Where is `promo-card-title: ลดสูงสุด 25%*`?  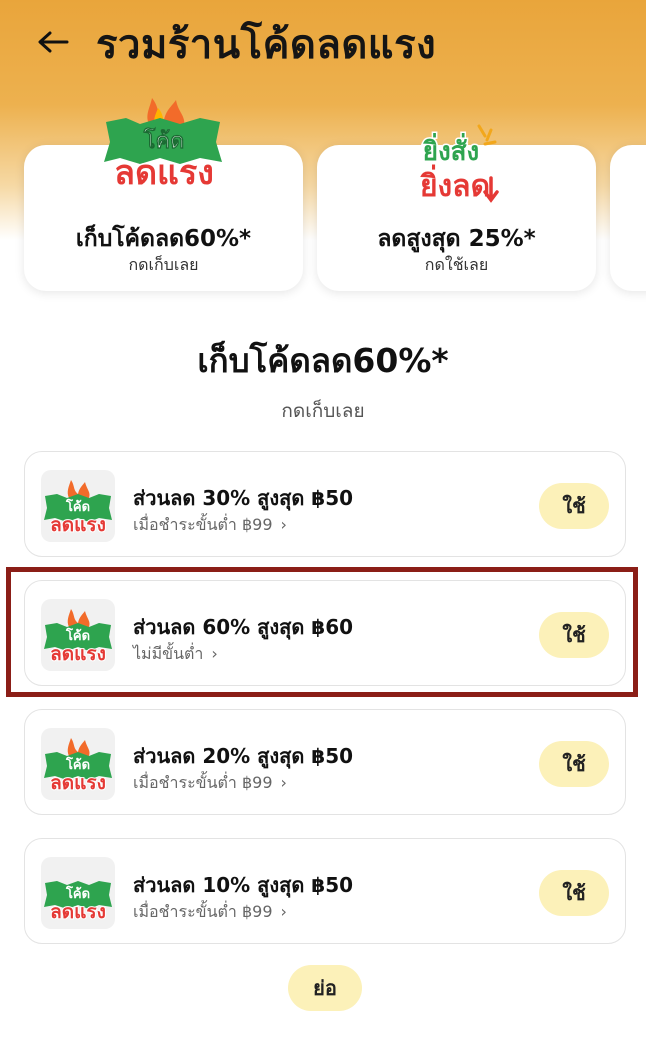 promo-card-title: ลดสูงสุด 25%* is located at coordinates (456, 239).